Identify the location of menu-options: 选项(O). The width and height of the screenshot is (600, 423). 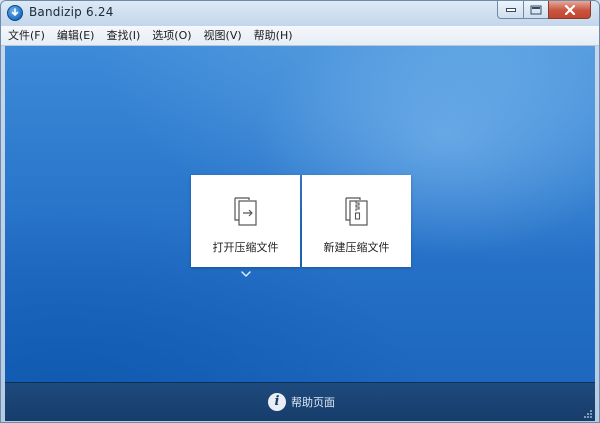
(171, 35).